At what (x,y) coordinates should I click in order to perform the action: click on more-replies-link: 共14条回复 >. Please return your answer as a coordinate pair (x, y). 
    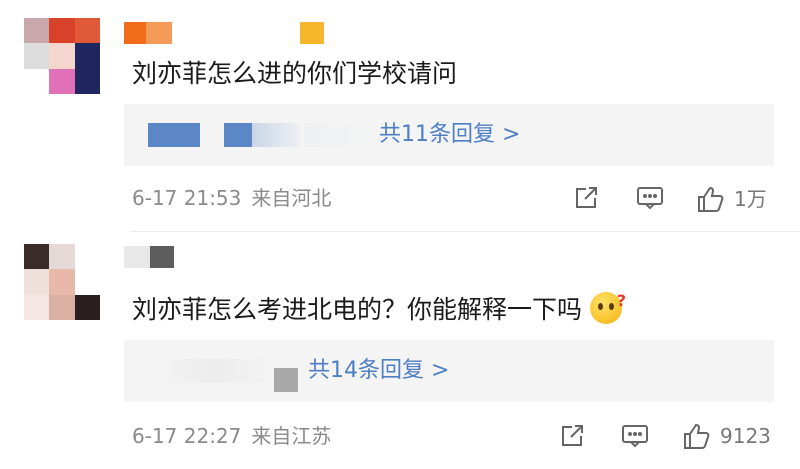
    Looking at the image, I should click on (378, 371).